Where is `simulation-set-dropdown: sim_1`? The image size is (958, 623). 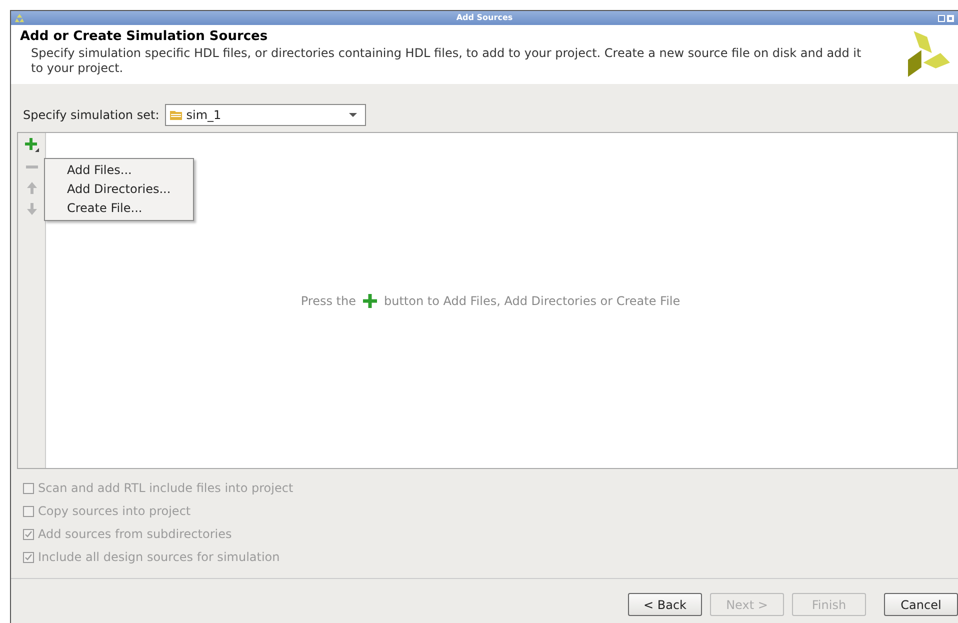
simulation-set-dropdown: sim_1 is located at coordinates (265, 115).